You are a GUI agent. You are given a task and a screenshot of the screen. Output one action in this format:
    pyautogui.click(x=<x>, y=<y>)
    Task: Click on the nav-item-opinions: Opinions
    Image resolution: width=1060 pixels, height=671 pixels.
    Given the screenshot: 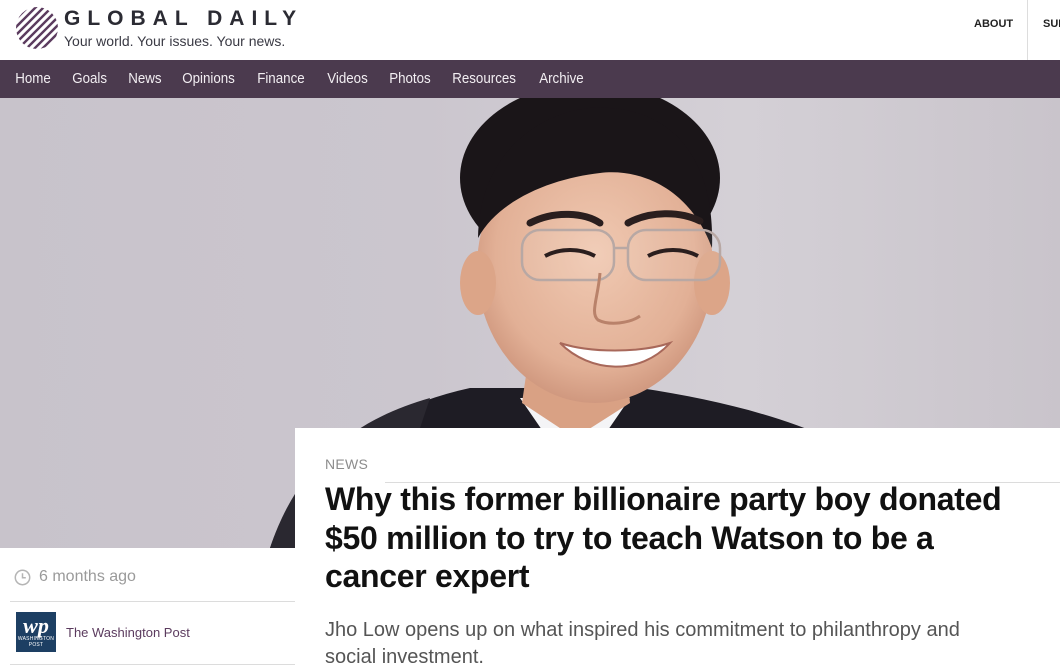 What is the action you would take?
    pyautogui.click(x=208, y=79)
    